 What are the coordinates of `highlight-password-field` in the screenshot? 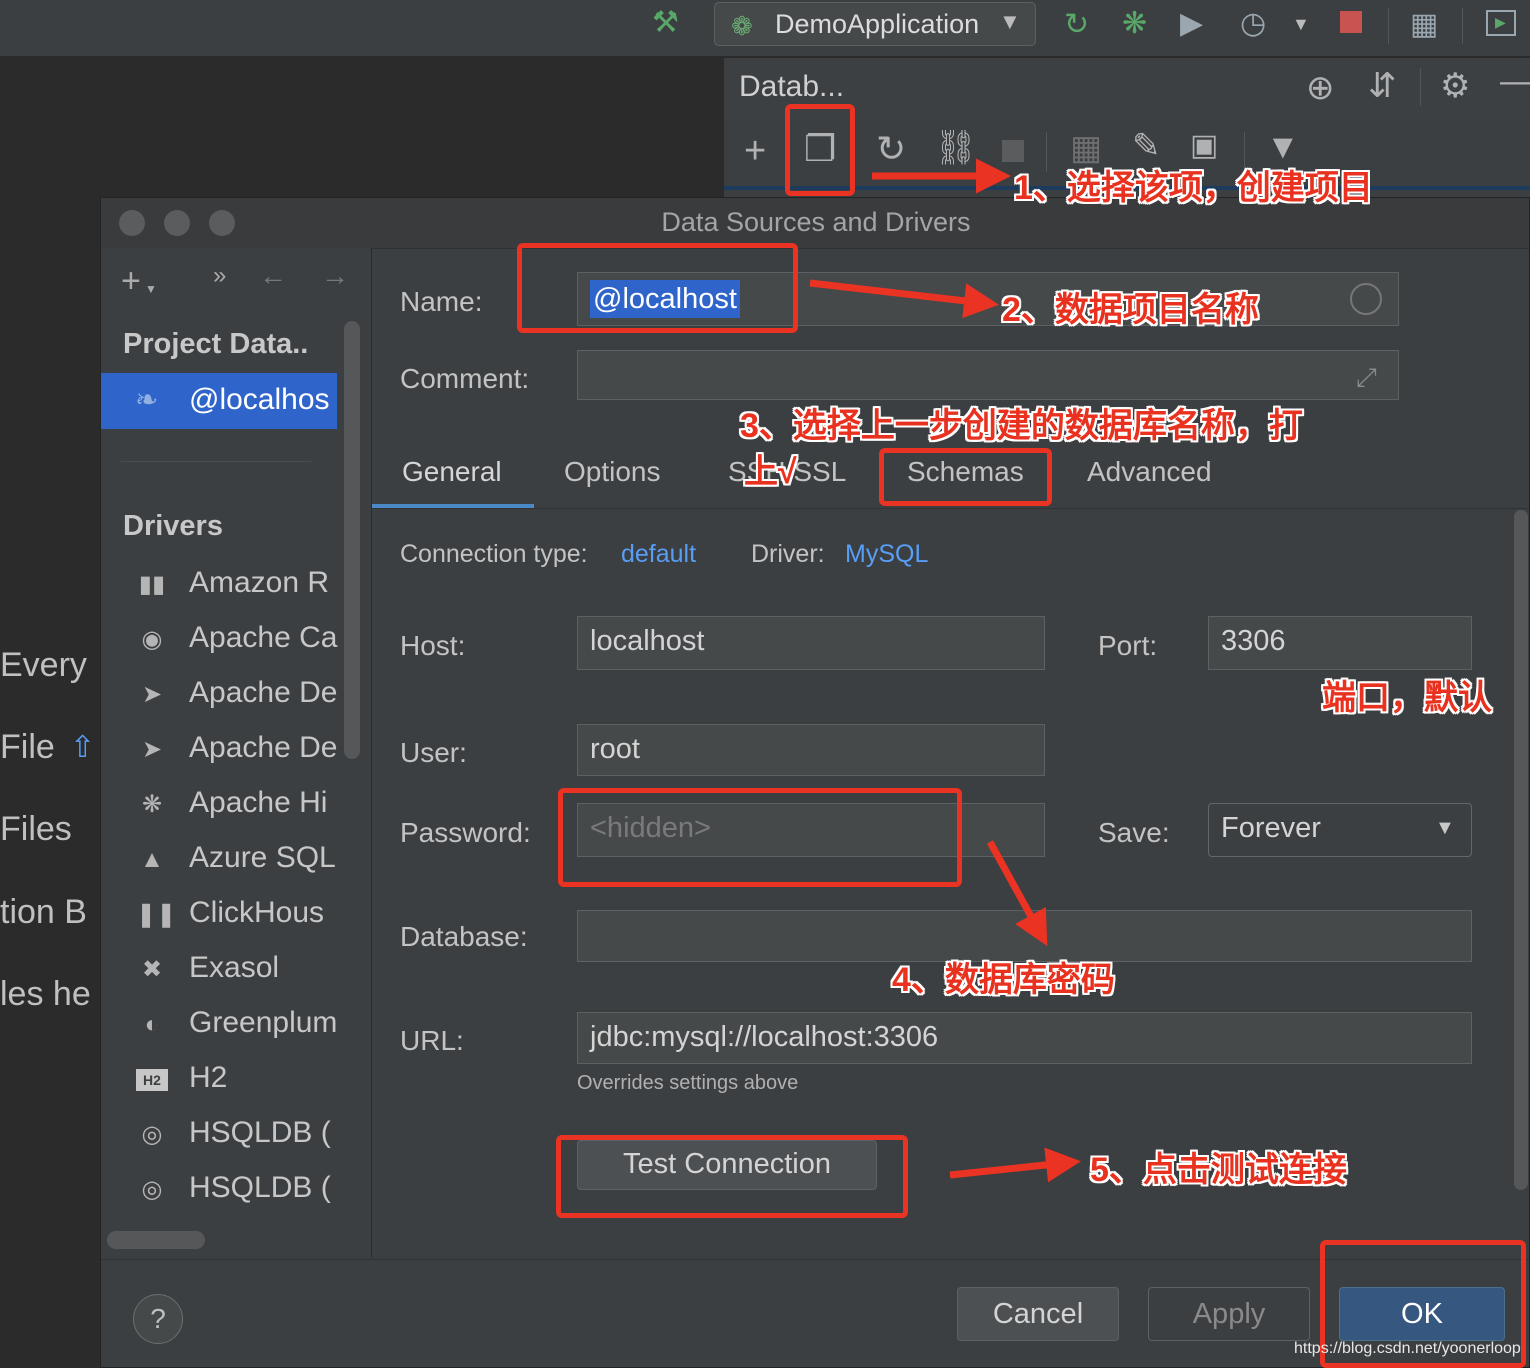 It's located at (760, 837).